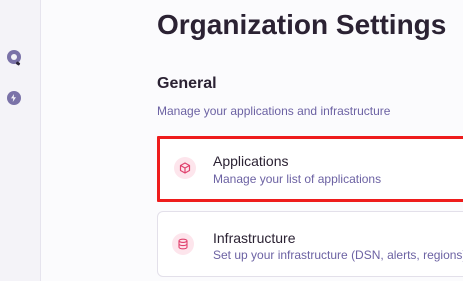 This screenshot has width=463, height=281. I want to click on cube-icon, so click(185, 168).